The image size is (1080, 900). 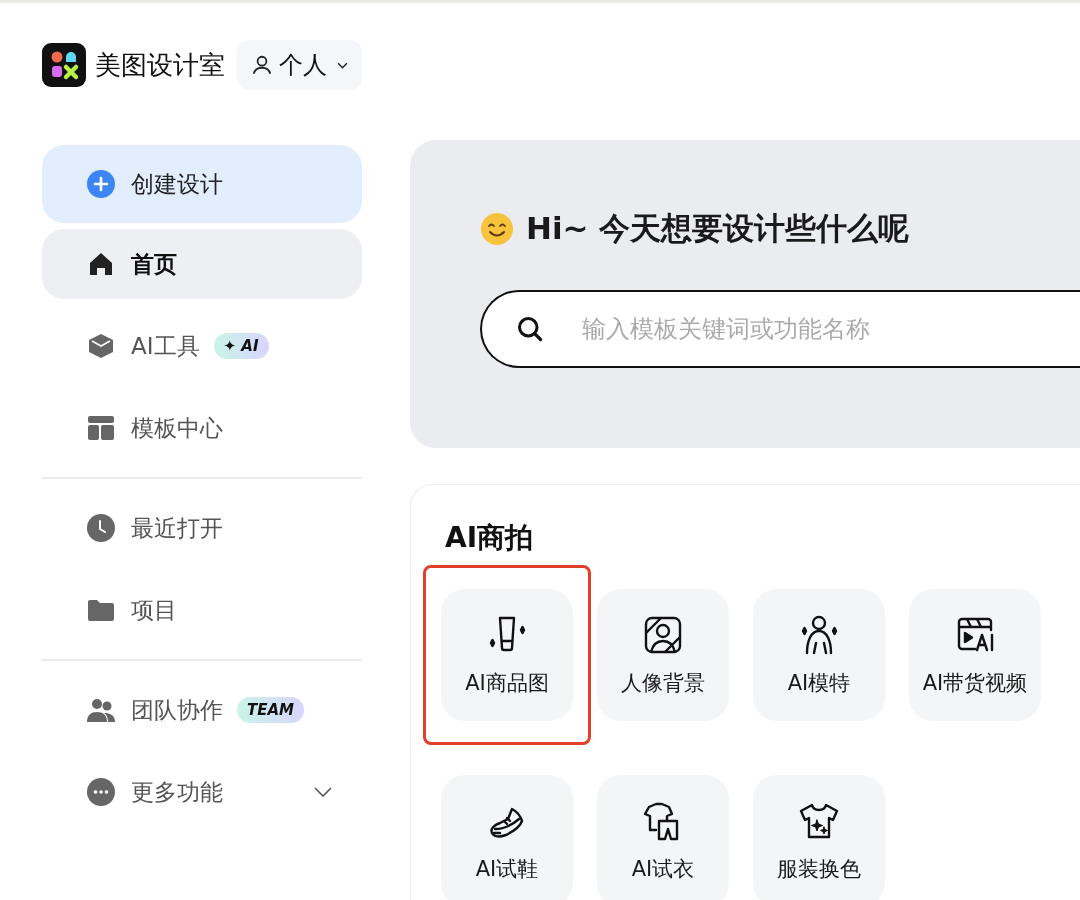 What do you see at coordinates (718, 228) in the screenshot?
I see `greeting-heading: Hi~ 今天想要设计些什么呢` at bounding box center [718, 228].